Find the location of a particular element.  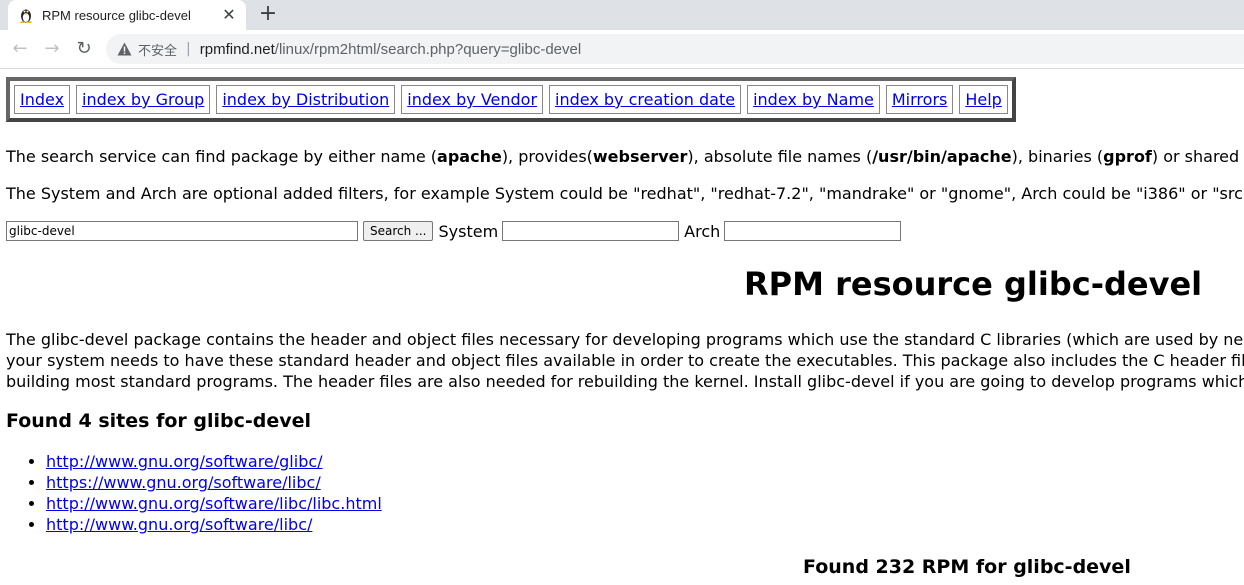

tux-favicon-icon is located at coordinates (26, 15).